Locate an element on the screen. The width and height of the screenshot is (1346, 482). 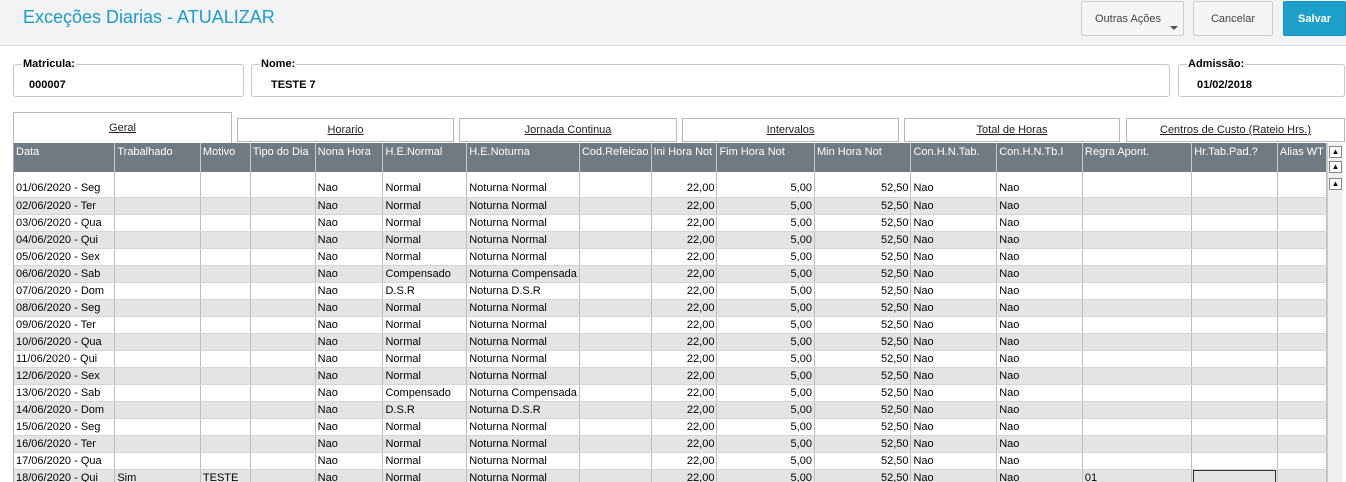
column-header: H.E.Normal is located at coordinates (425, 157).